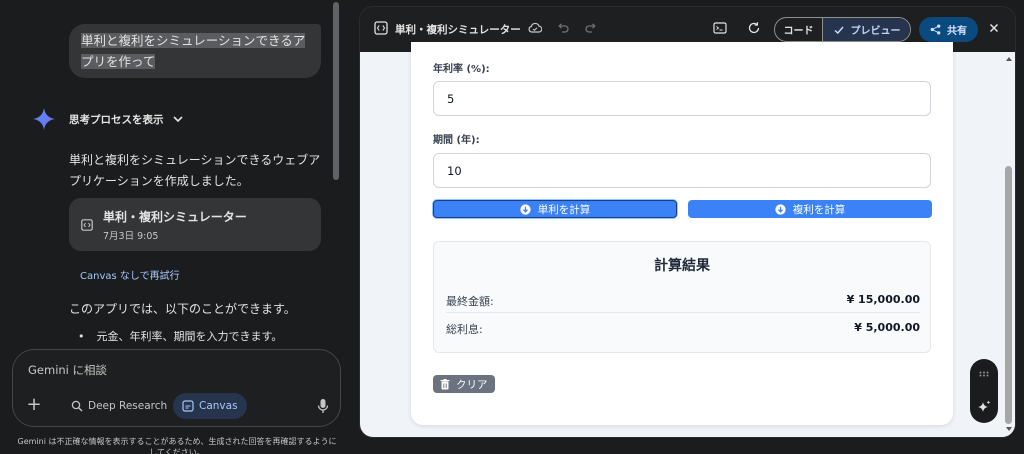 The height and width of the screenshot is (454, 1024). Describe the element at coordinates (1009, 59) in the screenshot. I see `scroll-up-arrow-icon` at that location.